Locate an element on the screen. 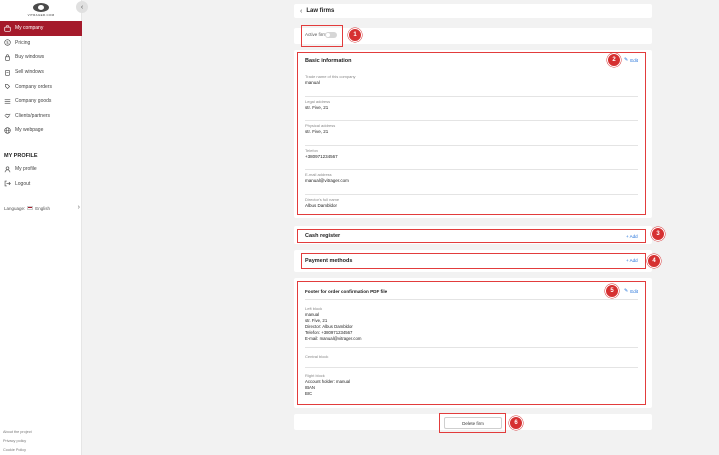 This screenshot has height=455, width=719. sidebar-item-my-profile: My profile is located at coordinates (41, 169).